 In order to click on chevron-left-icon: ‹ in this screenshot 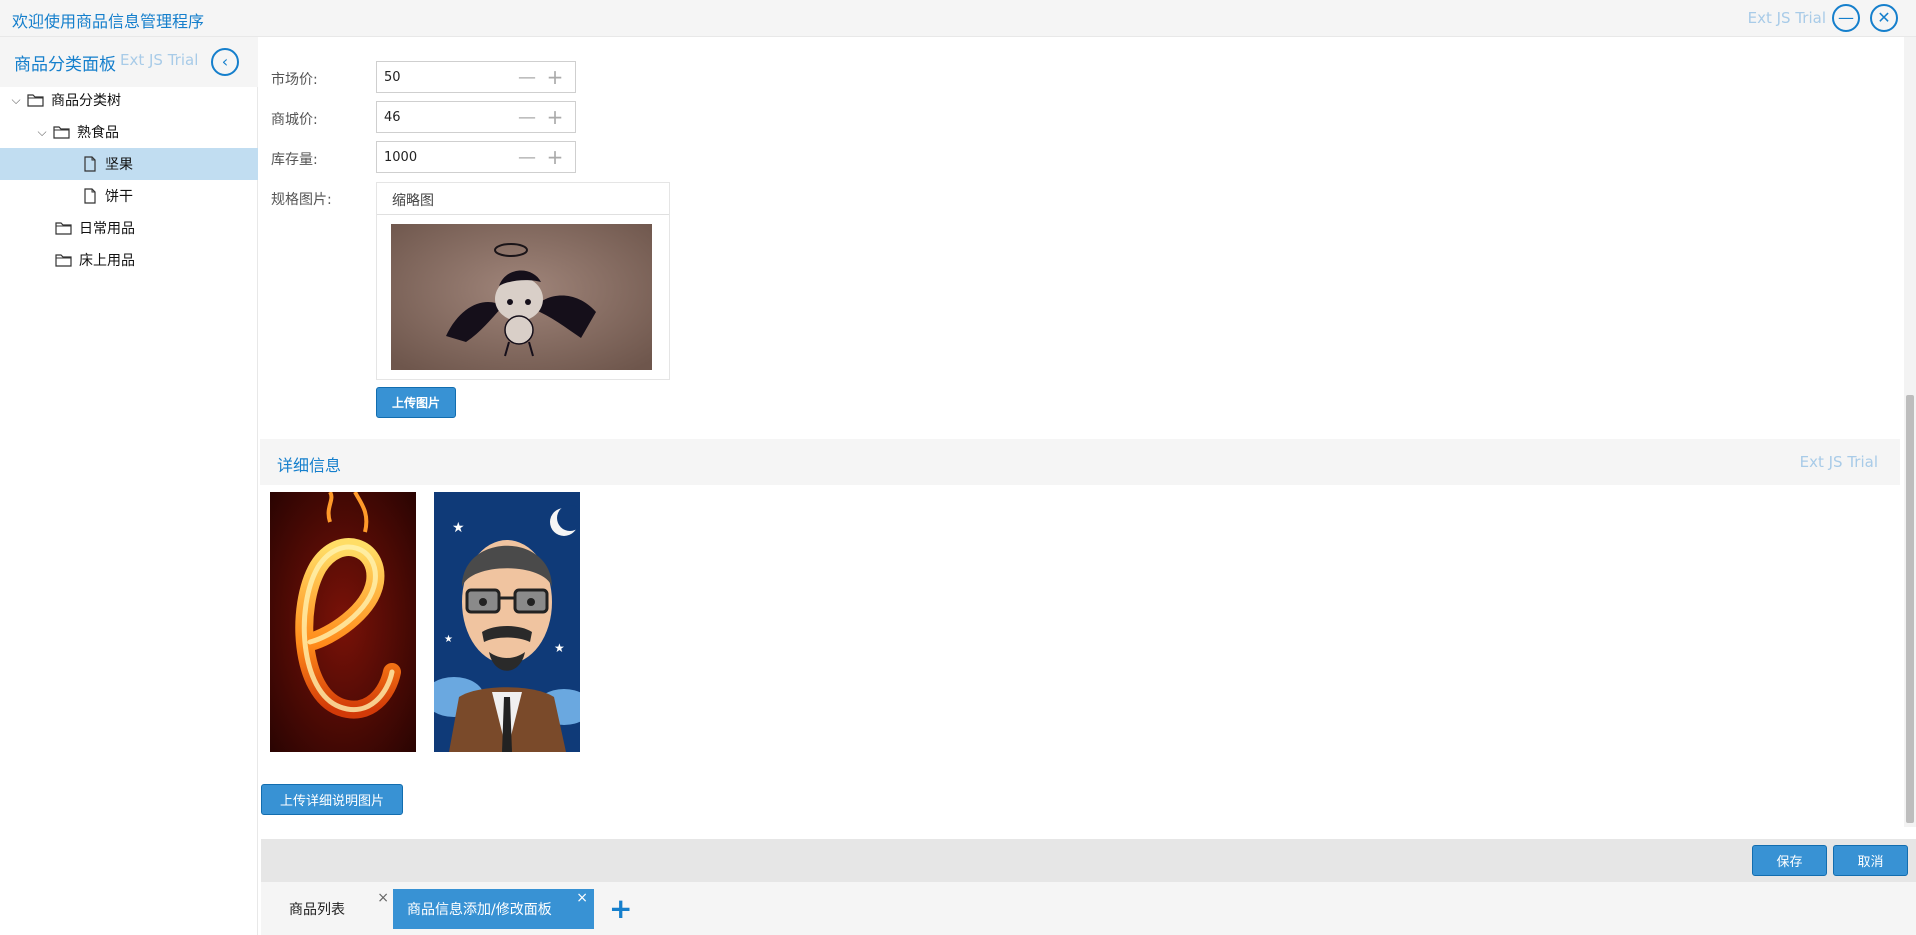, I will do `click(225, 61)`.